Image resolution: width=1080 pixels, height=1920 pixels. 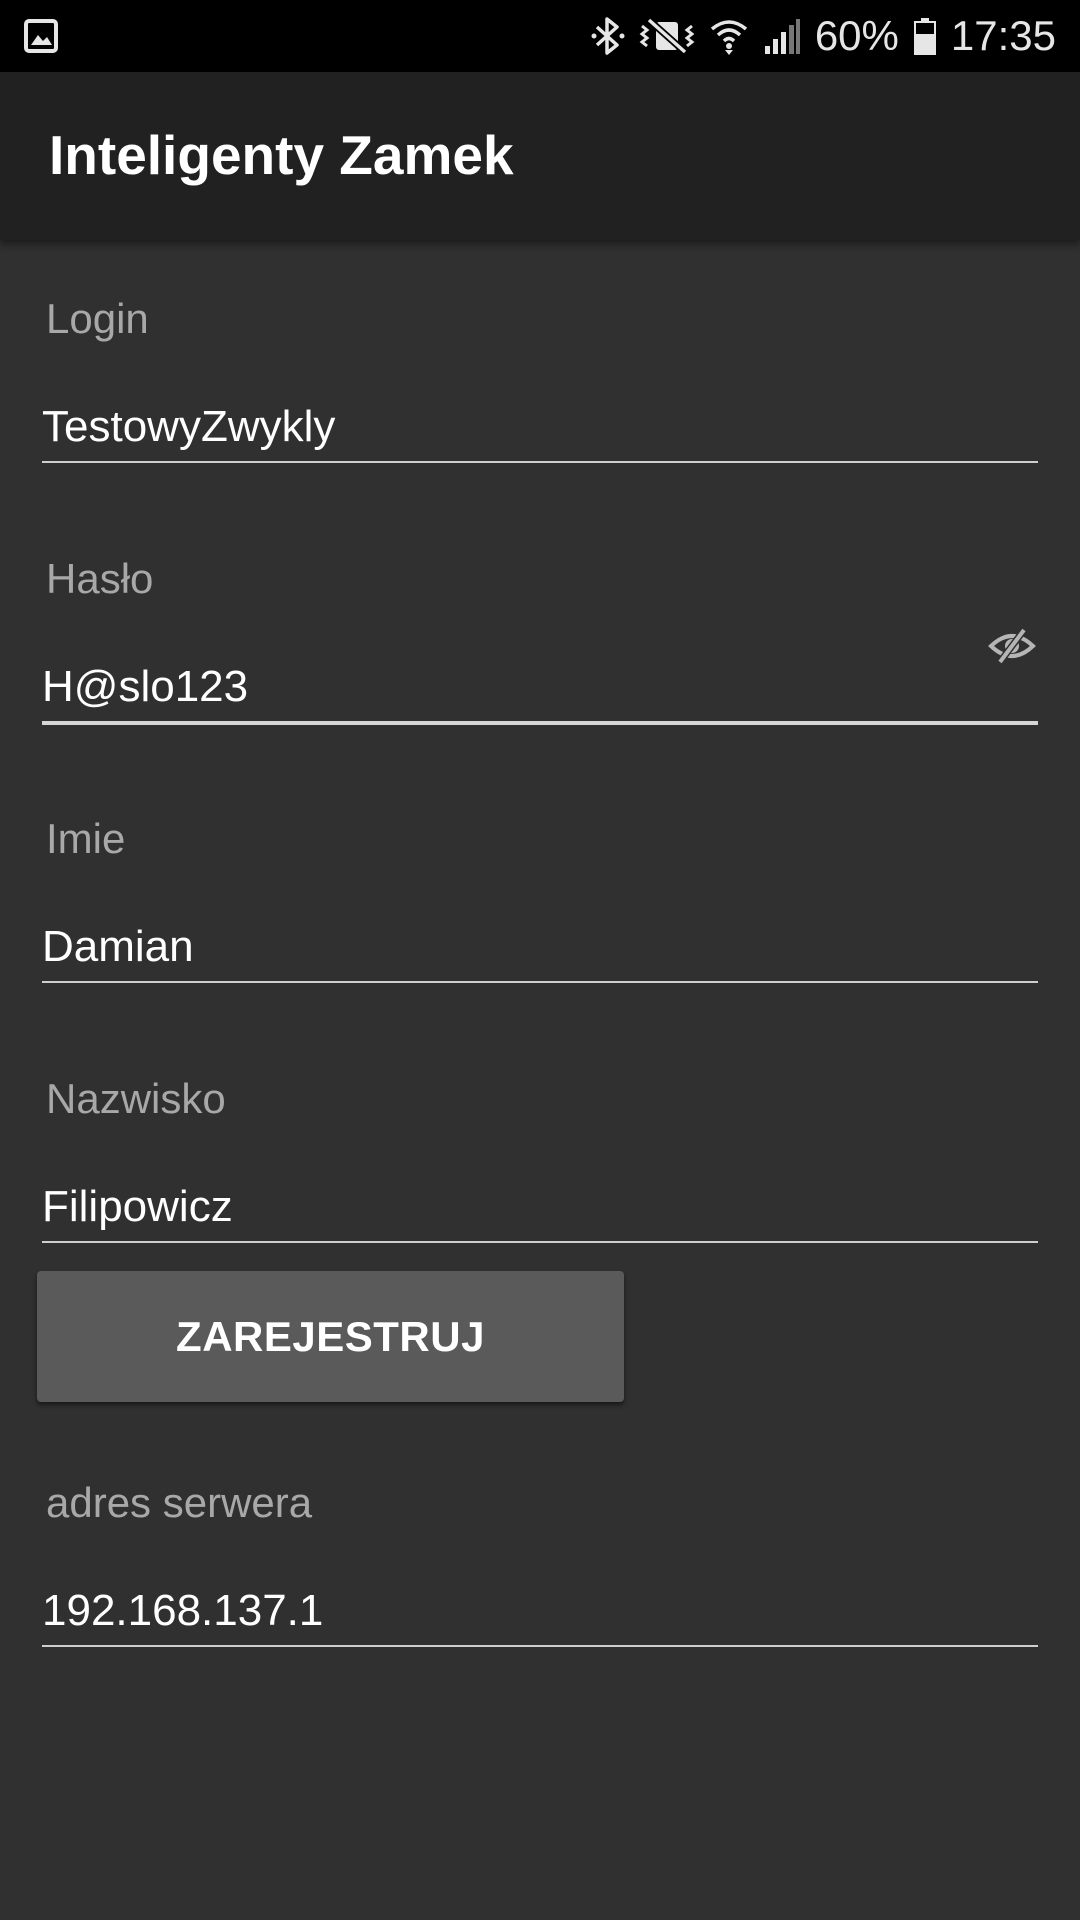 I want to click on password-label: Hasło, so click(x=100, y=578).